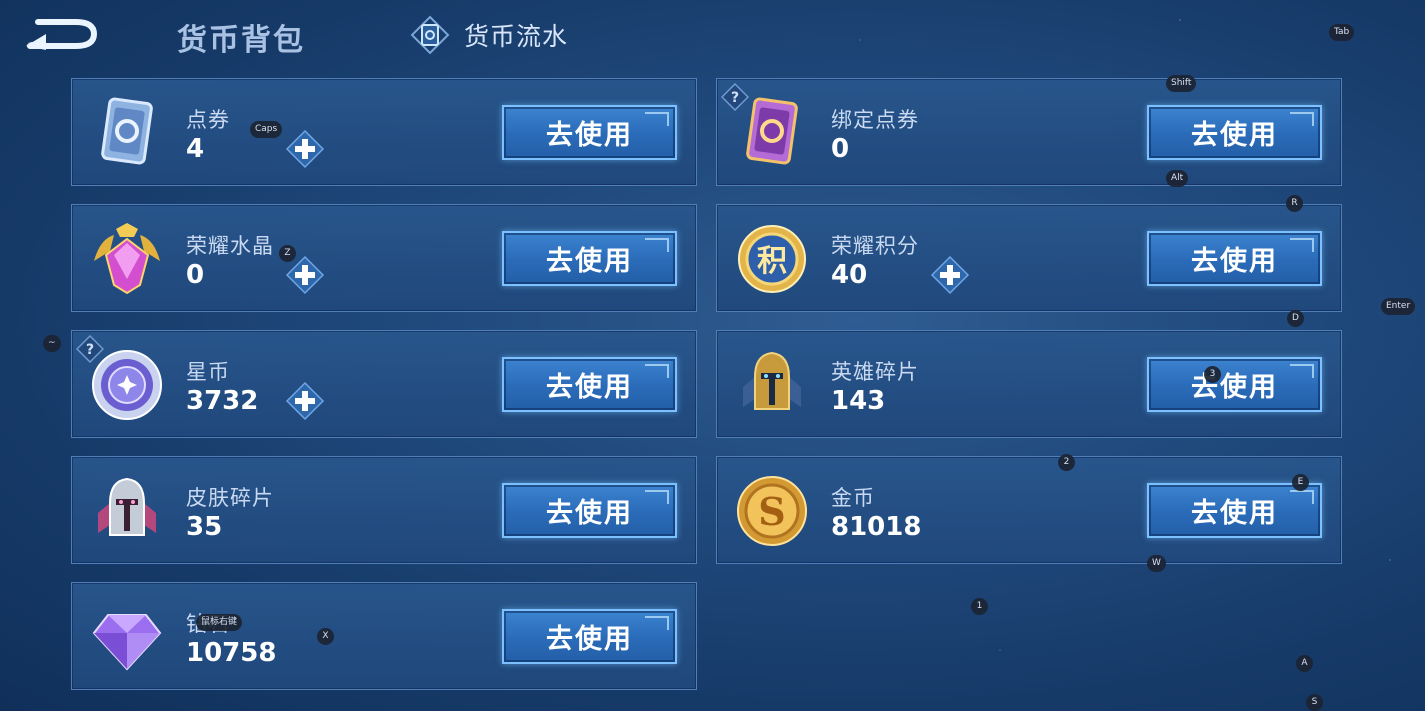 The width and height of the screenshot is (1425, 711). Describe the element at coordinates (979, 606) in the screenshot. I see `key-hint-badge: 1` at that location.